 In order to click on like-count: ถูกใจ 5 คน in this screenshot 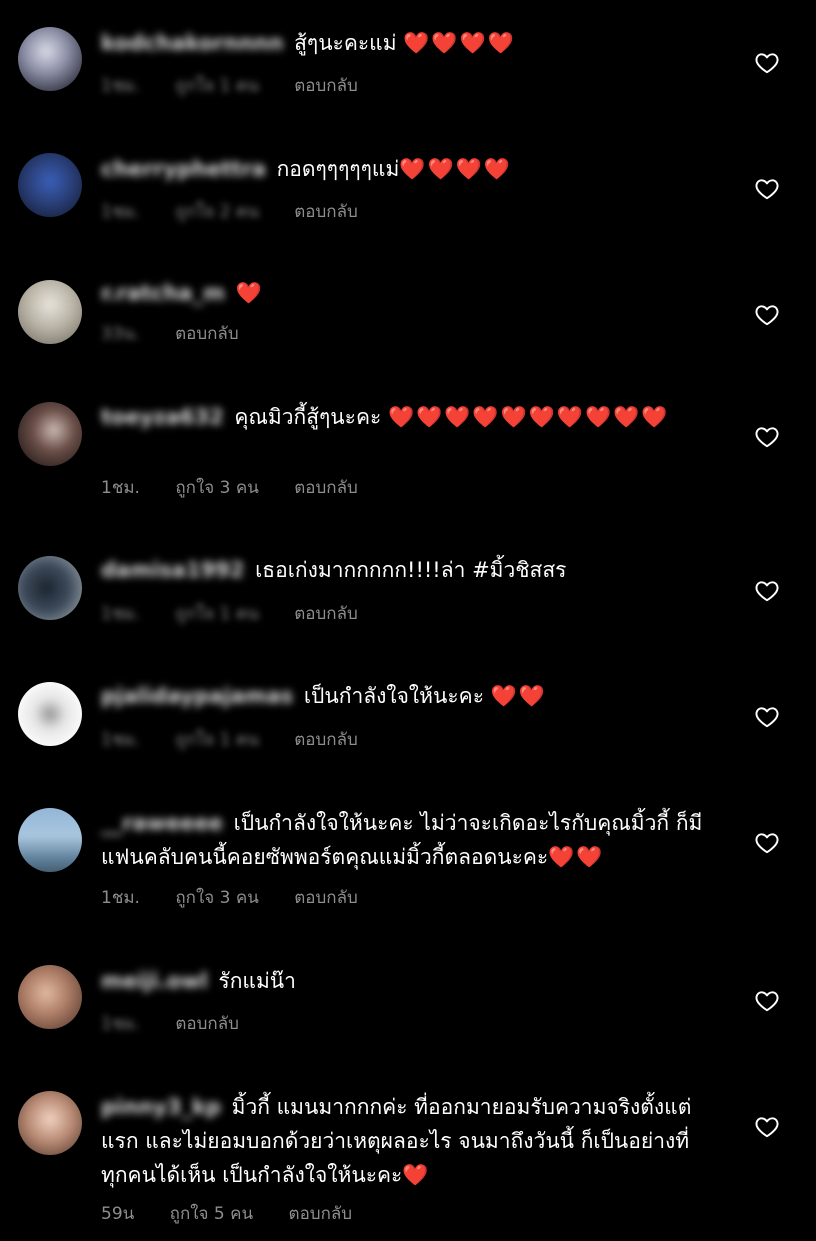, I will do `click(211, 1214)`.